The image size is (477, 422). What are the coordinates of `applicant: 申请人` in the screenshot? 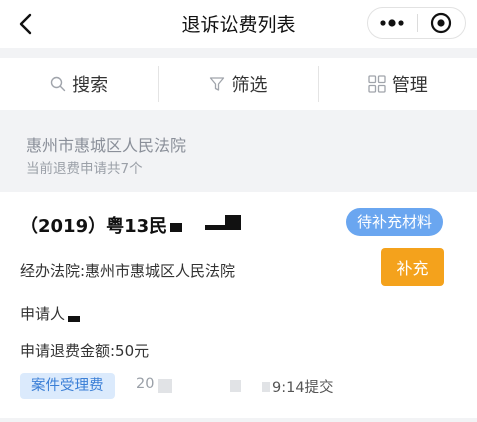 It's located at (43, 314).